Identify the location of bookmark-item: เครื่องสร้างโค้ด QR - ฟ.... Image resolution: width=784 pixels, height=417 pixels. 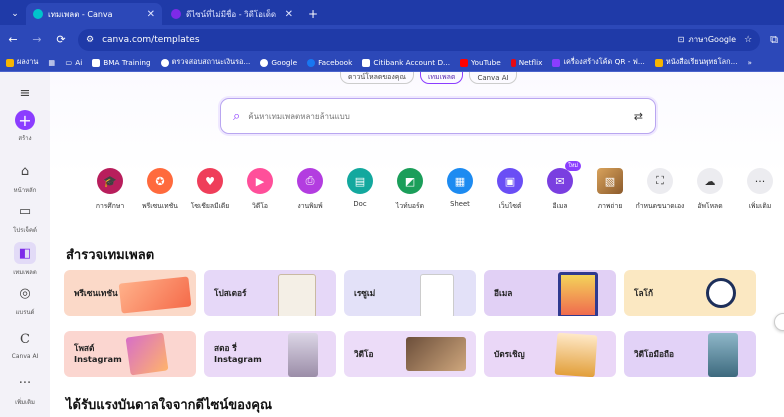
(598, 62).